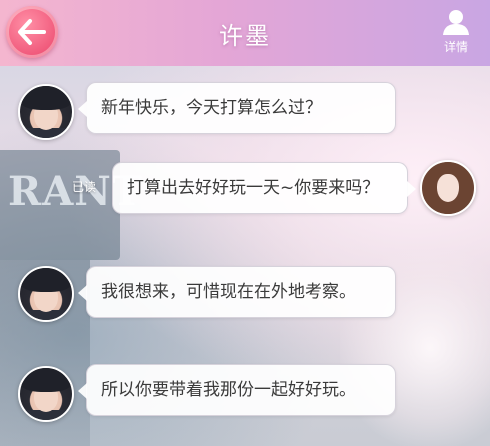  What do you see at coordinates (84, 187) in the screenshot?
I see `read-receipt: 已读` at bounding box center [84, 187].